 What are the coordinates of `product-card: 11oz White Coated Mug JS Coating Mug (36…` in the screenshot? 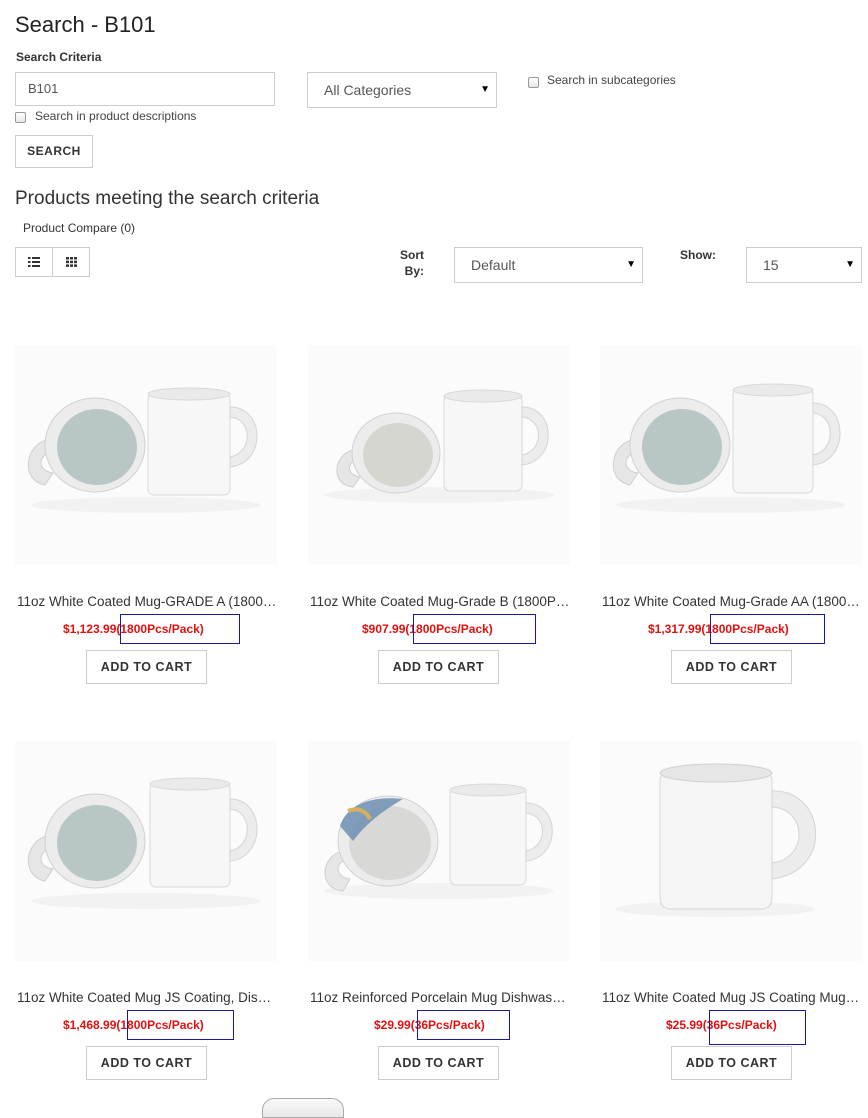 It's located at (731, 921).